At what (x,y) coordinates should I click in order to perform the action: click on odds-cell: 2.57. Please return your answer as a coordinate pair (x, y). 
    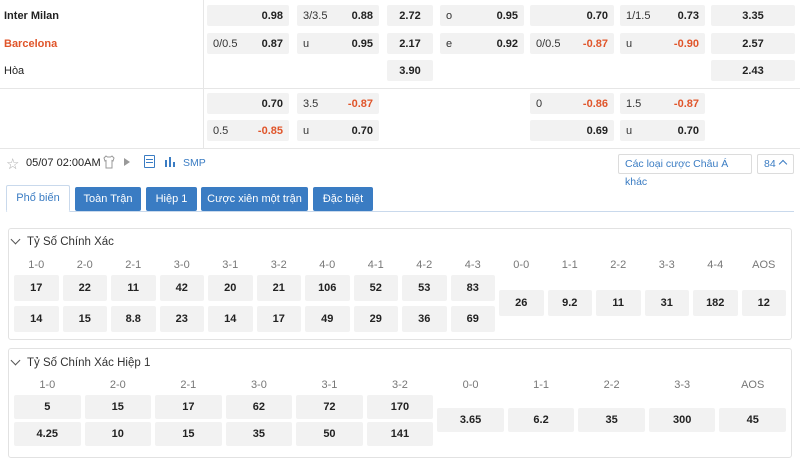
    Looking at the image, I should click on (753, 43).